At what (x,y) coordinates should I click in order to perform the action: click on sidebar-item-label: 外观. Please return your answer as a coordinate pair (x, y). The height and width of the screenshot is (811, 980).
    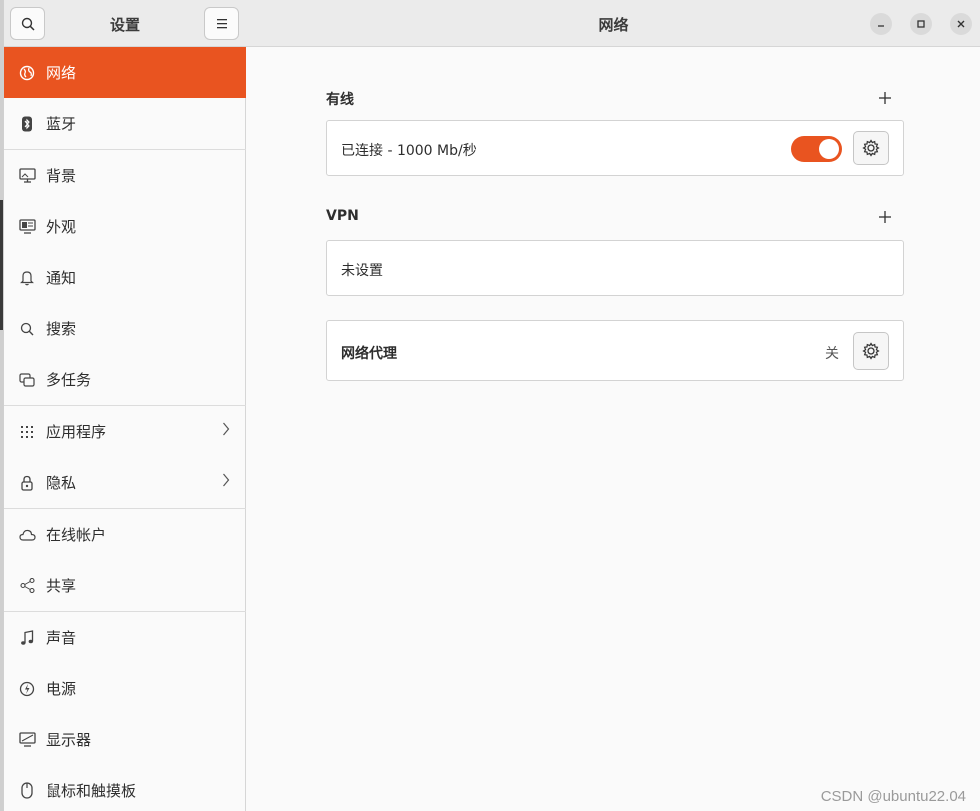
    Looking at the image, I should click on (61, 227).